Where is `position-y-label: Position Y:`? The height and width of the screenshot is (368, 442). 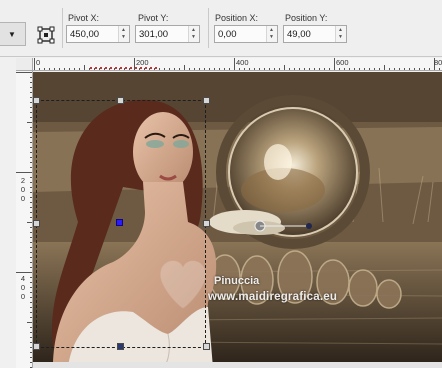 position-y-label: Position Y: is located at coordinates (306, 18).